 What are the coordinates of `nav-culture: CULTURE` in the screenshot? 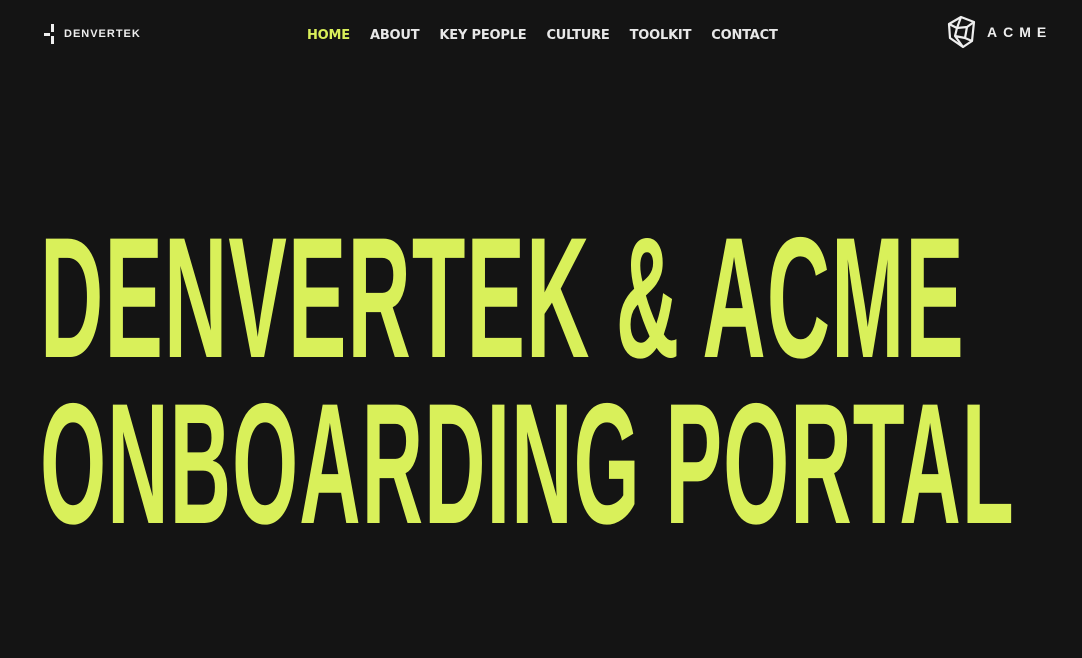 It's located at (577, 35).